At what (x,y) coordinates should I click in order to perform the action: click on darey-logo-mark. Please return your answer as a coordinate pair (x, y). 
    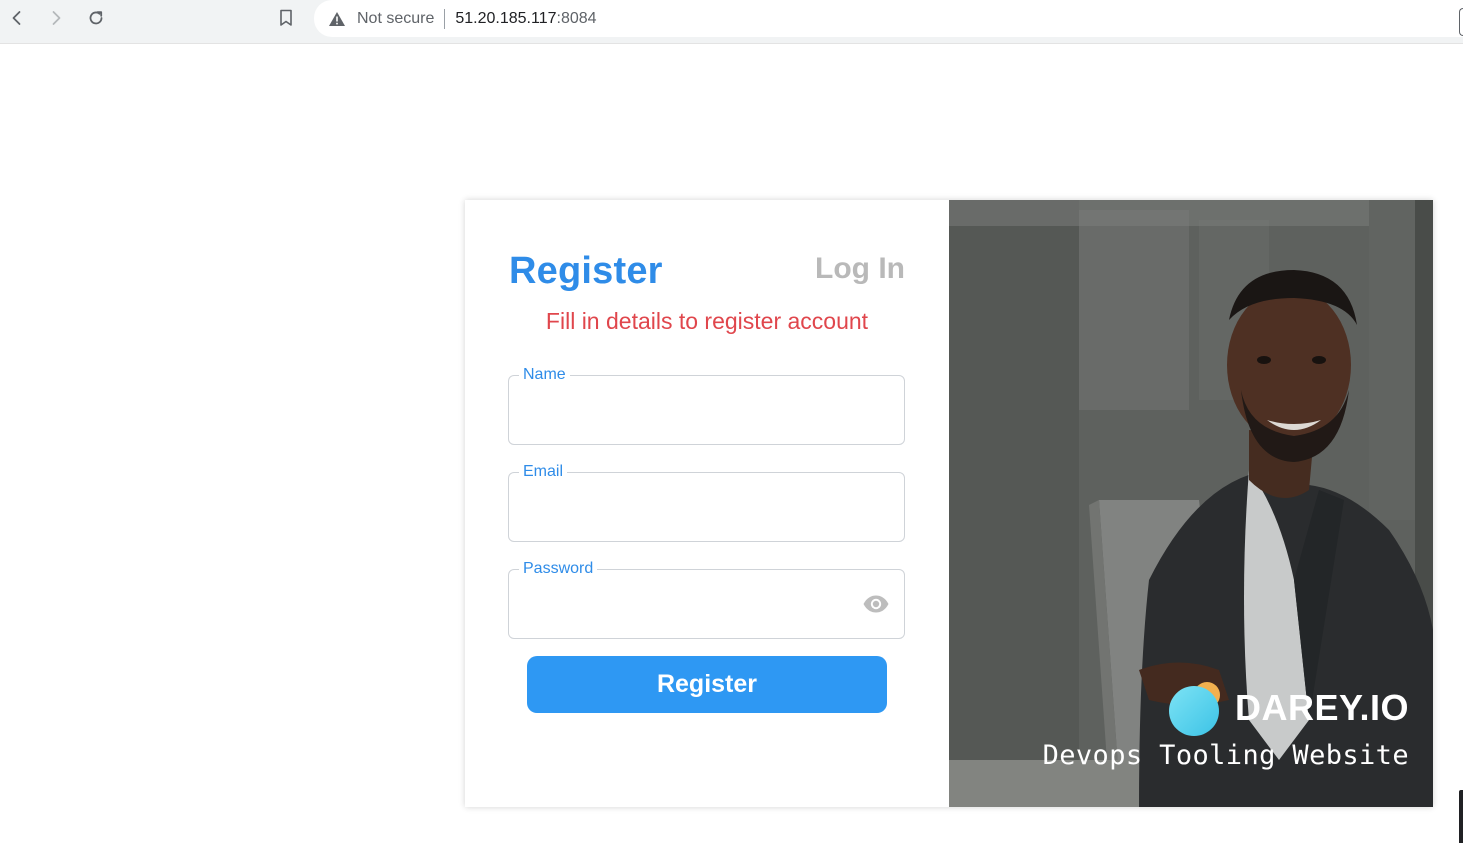
    Looking at the image, I should click on (1194, 709).